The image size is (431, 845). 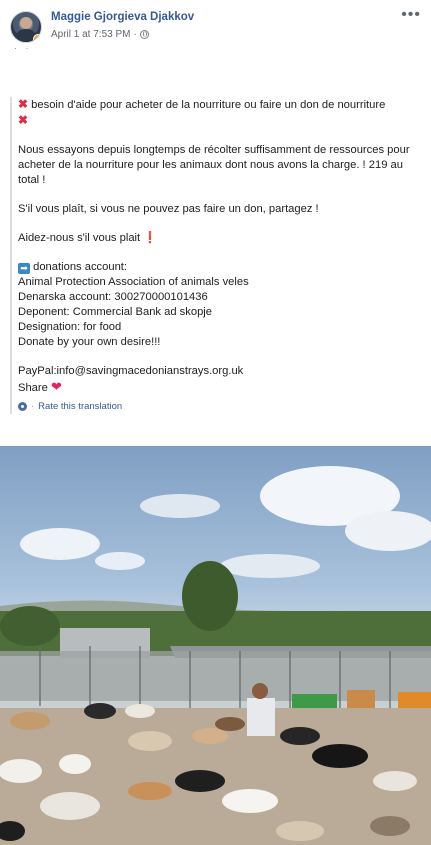 I want to click on post-paragraph-4: Aidez-nous s'il vous plait ❗, so click(x=216, y=238).